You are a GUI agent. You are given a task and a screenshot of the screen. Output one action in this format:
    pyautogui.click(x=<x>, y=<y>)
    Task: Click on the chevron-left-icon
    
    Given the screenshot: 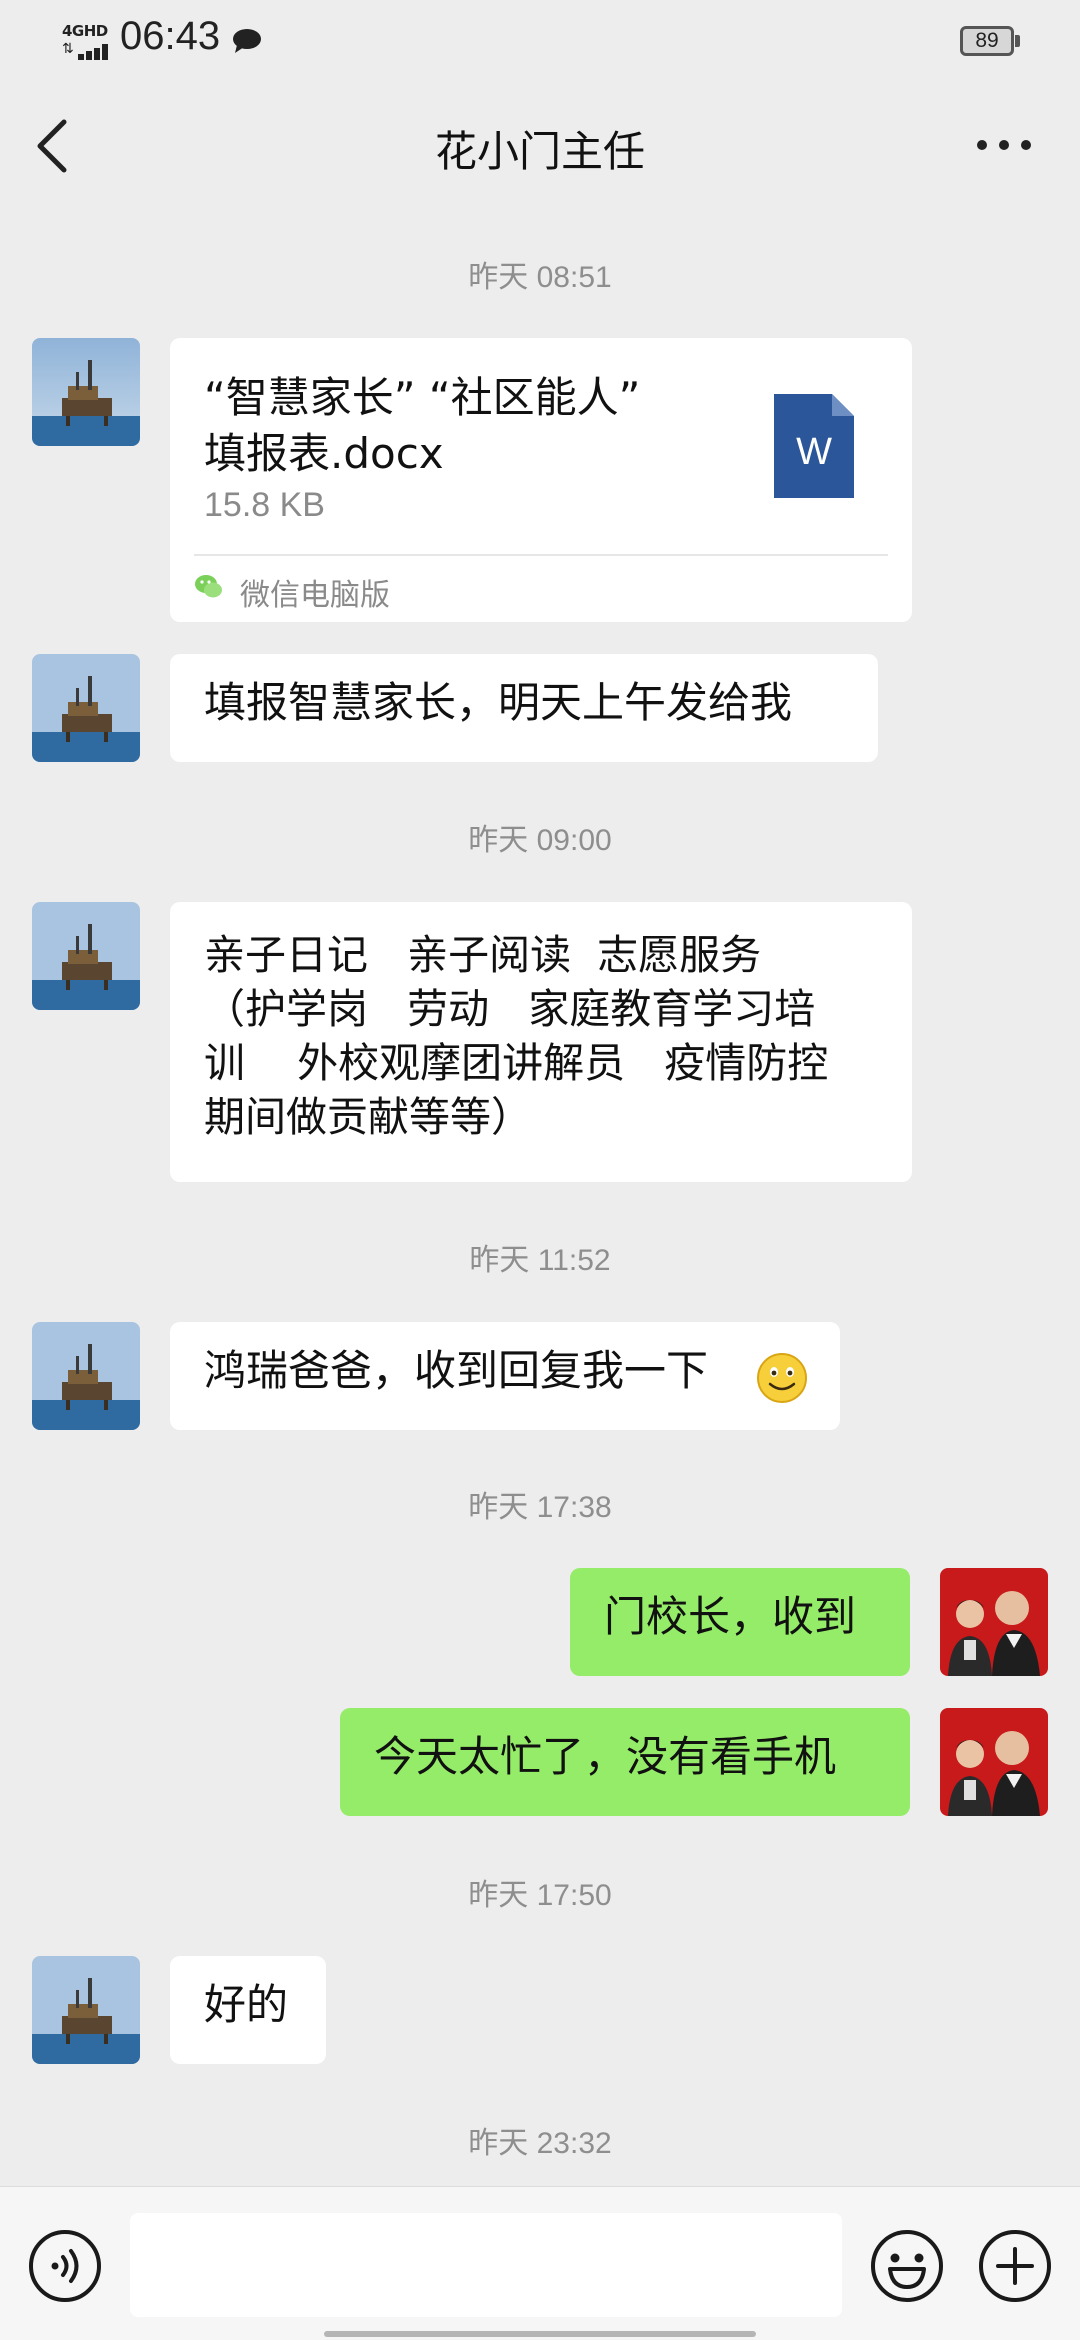 What is the action you would take?
    pyautogui.click(x=52, y=146)
    